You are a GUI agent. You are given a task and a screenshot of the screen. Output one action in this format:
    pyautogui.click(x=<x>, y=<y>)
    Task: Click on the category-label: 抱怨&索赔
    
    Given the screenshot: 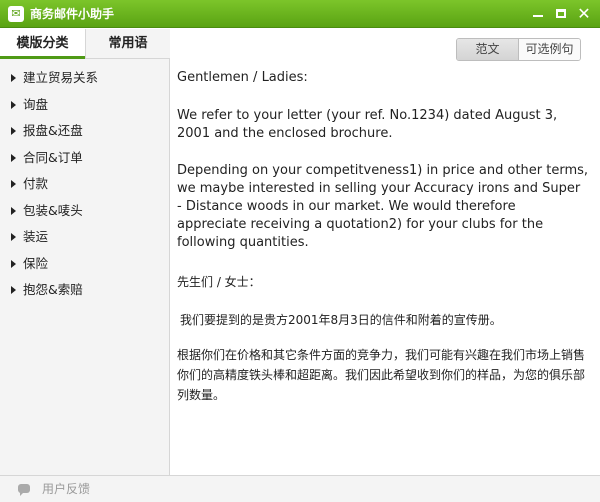 What is the action you would take?
    pyautogui.click(x=53, y=289)
    